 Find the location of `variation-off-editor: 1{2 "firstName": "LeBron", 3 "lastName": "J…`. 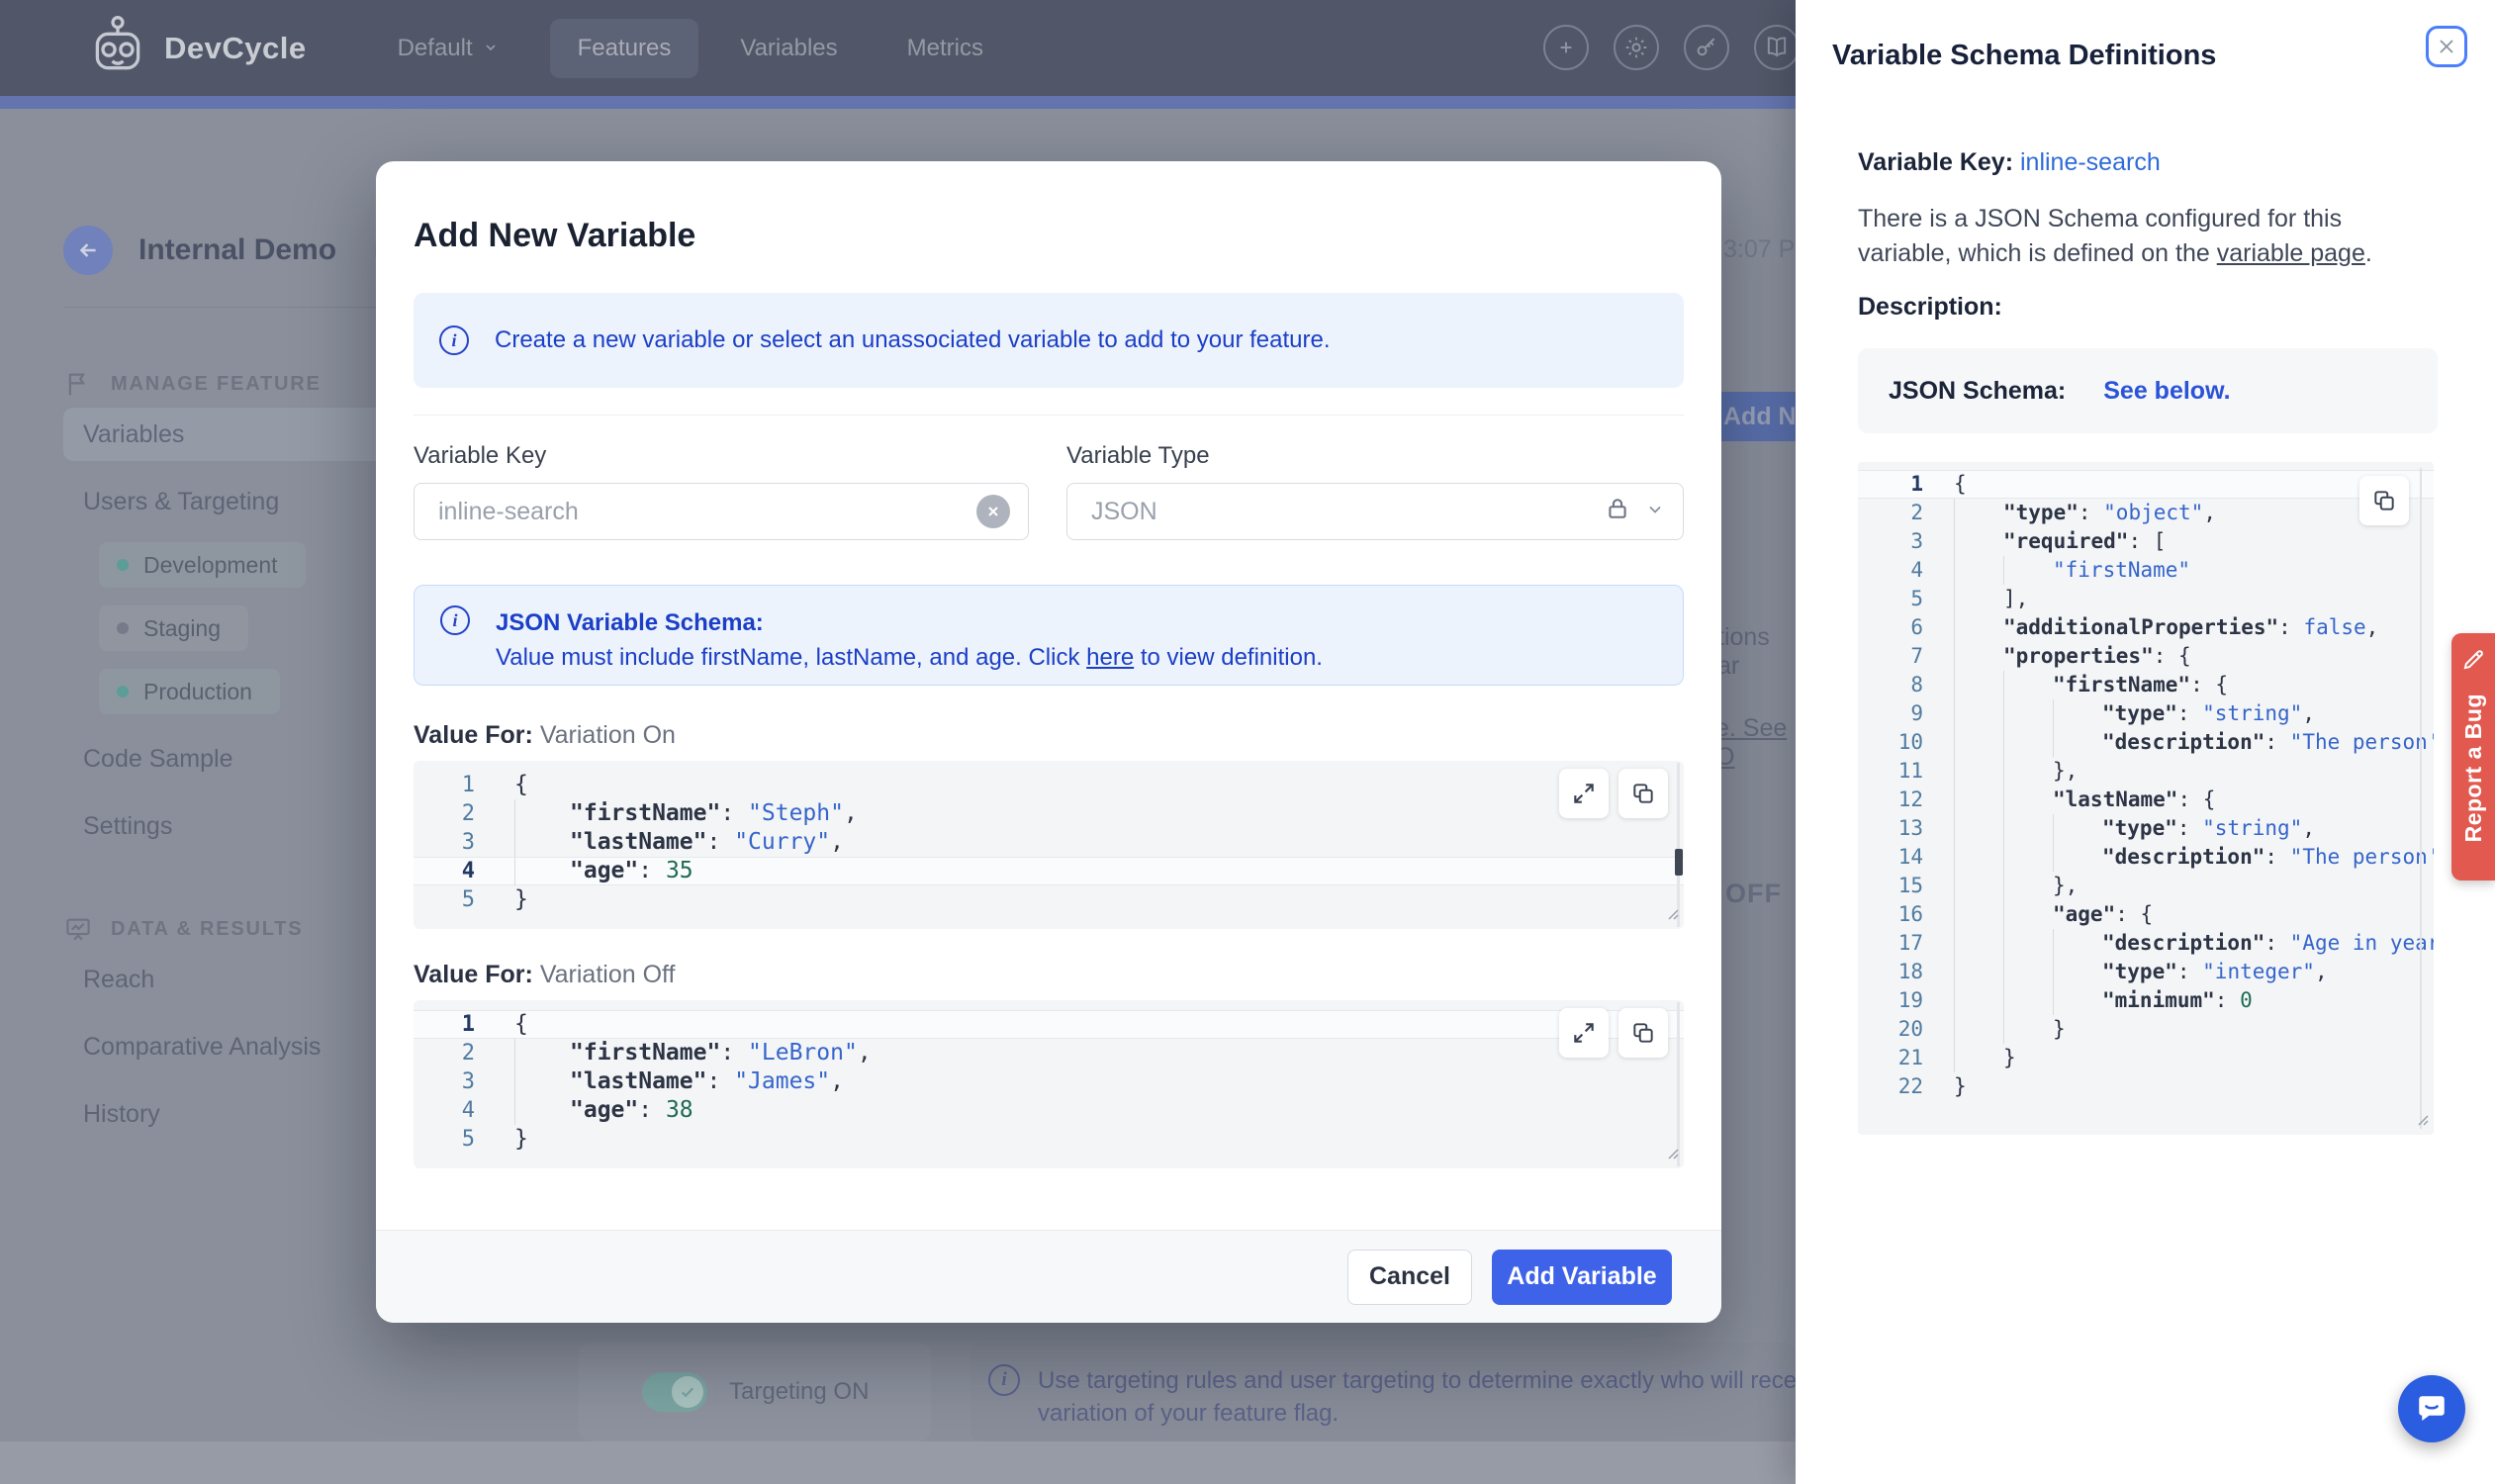

variation-off-editor: 1{2 "firstName": "LeBron", 3 "lastName": "J… is located at coordinates (1049, 1084).